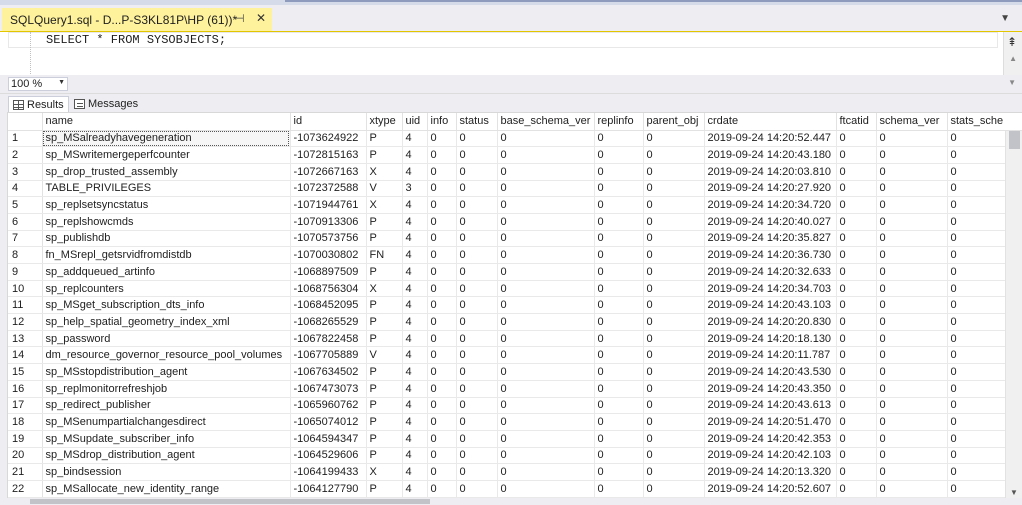  Describe the element at coordinates (328, 372) in the screenshot. I see `cell-id: -1067634502` at that location.